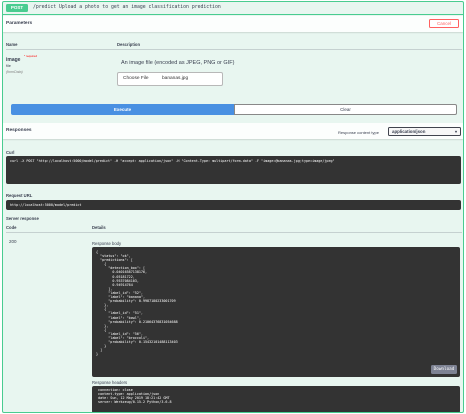 This screenshot has width=466, height=414. What do you see at coordinates (455, 131) in the screenshot?
I see `chevron-down-icon: ▾` at bounding box center [455, 131].